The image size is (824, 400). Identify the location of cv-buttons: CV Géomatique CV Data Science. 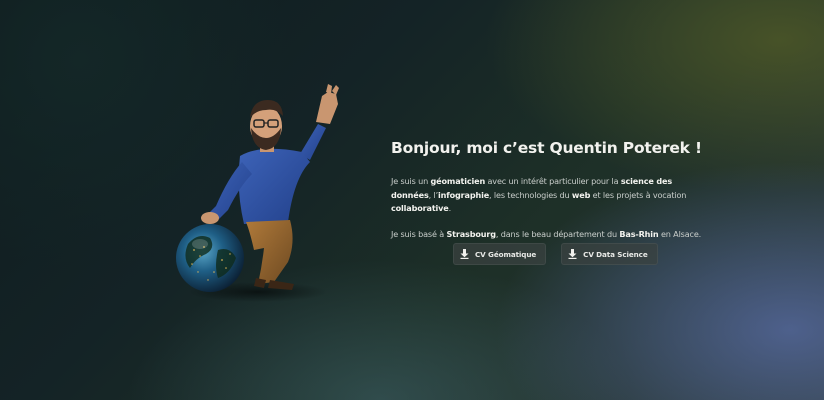
(555, 254).